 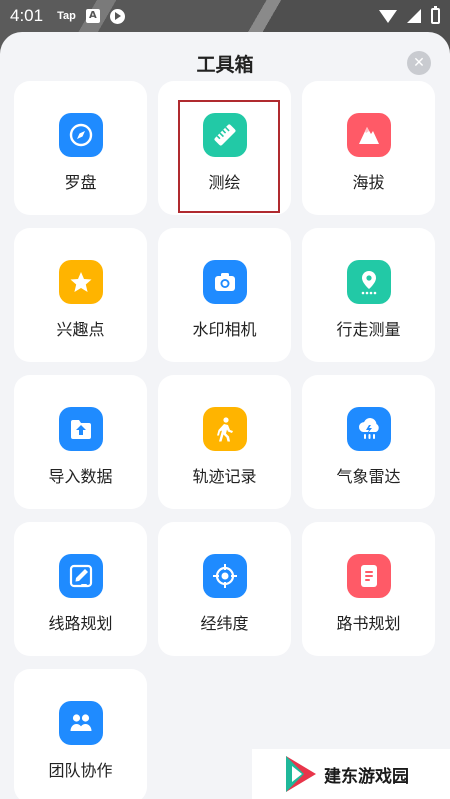 What do you see at coordinates (301, 774) in the screenshot?
I see `watermark-logo-icon` at bounding box center [301, 774].